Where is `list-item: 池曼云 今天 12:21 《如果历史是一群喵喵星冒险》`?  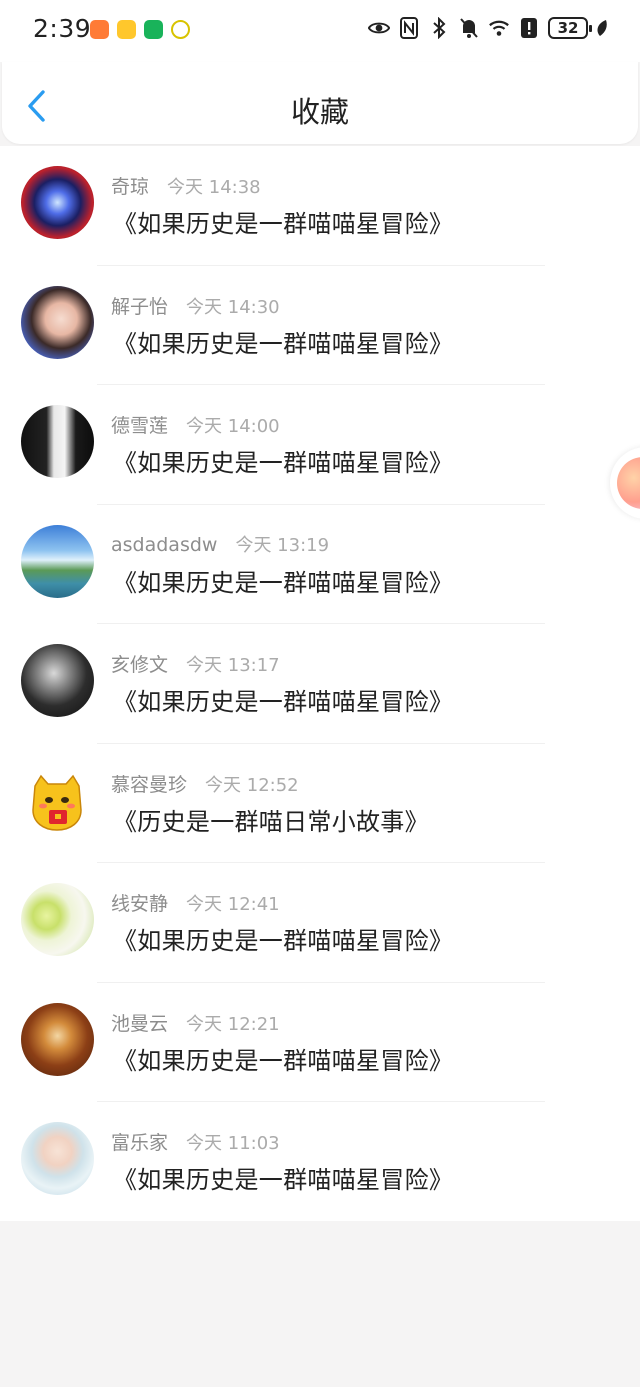 list-item: 池曼云 今天 12:21 《如果历史是一群喵喵星冒险》 is located at coordinates (320, 1042).